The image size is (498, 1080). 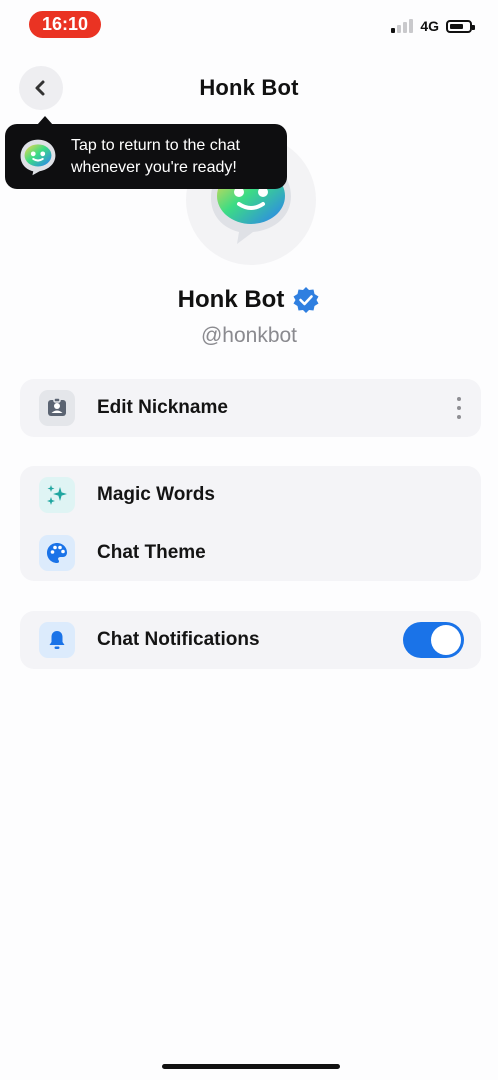 I want to click on chat-theme-row: Chat Theme, so click(x=250, y=553).